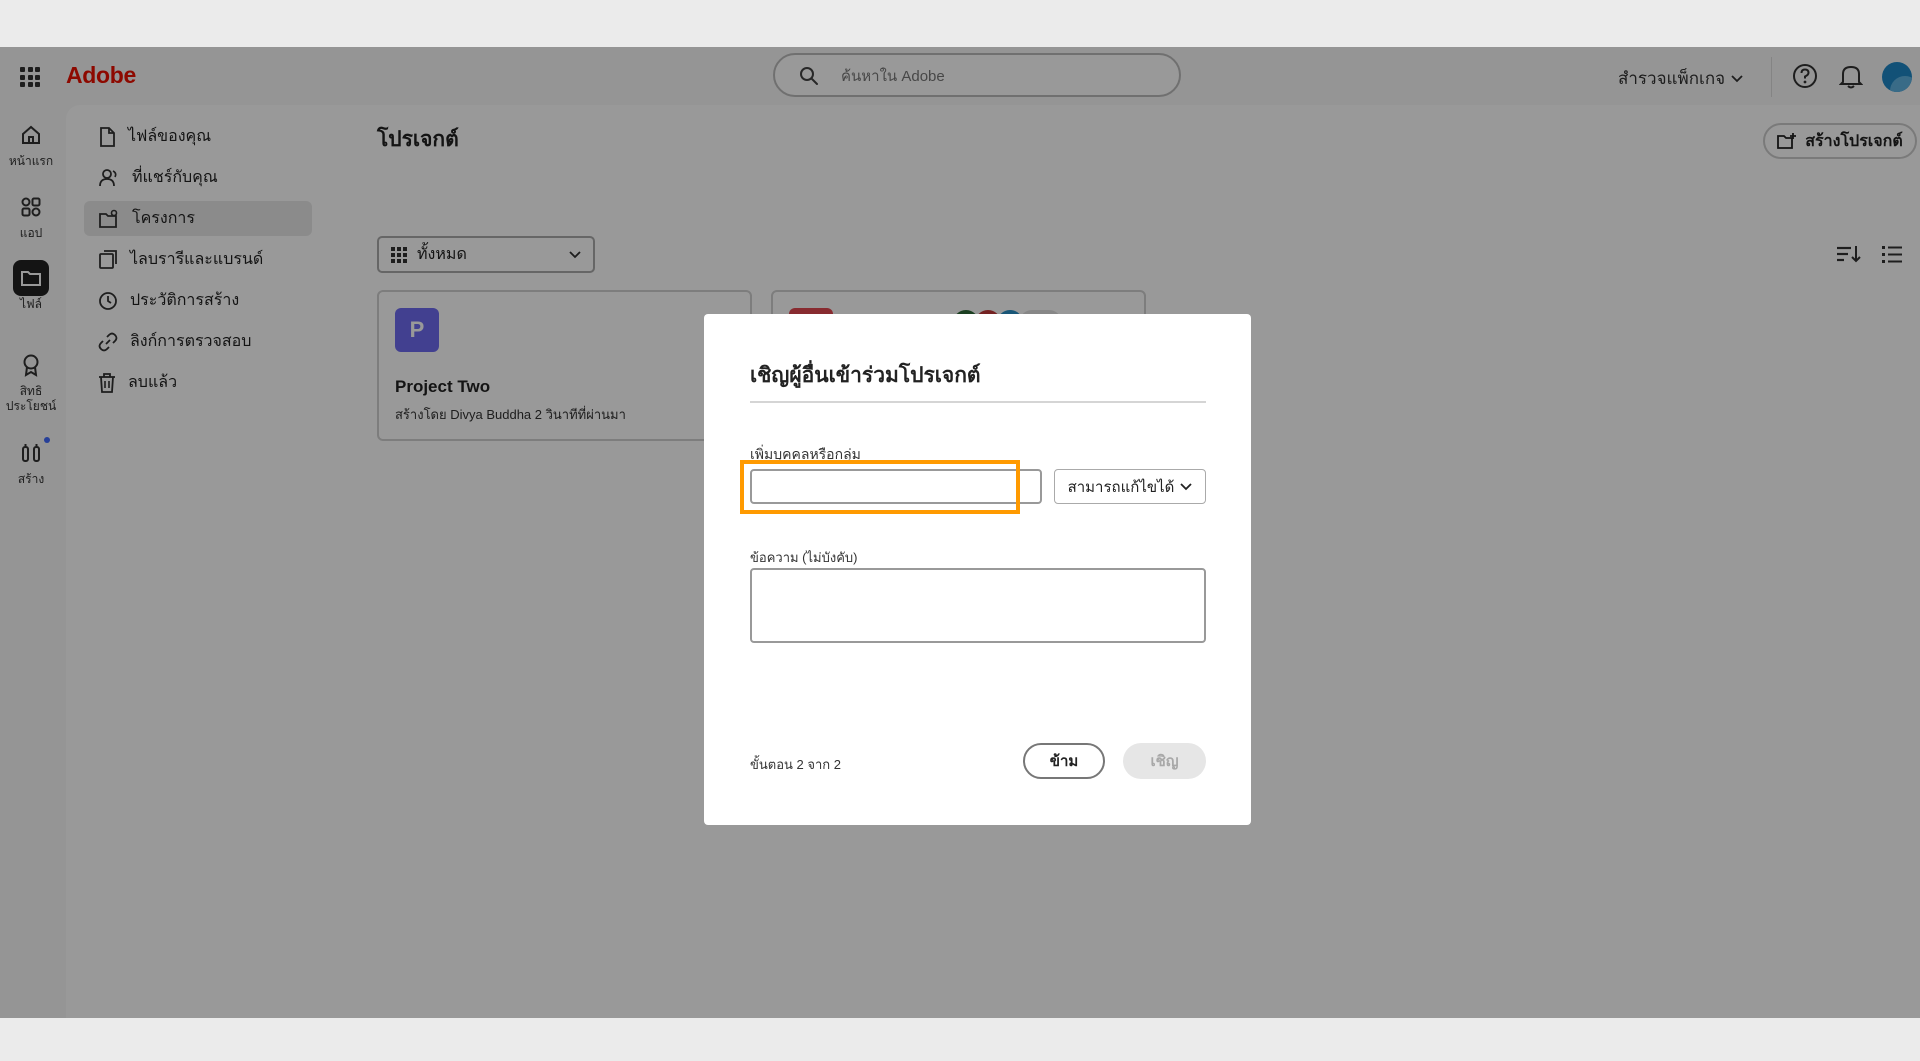 The image size is (1920, 1061). What do you see at coordinates (880, 487) in the screenshot?
I see `focus-highlight-box` at bounding box center [880, 487].